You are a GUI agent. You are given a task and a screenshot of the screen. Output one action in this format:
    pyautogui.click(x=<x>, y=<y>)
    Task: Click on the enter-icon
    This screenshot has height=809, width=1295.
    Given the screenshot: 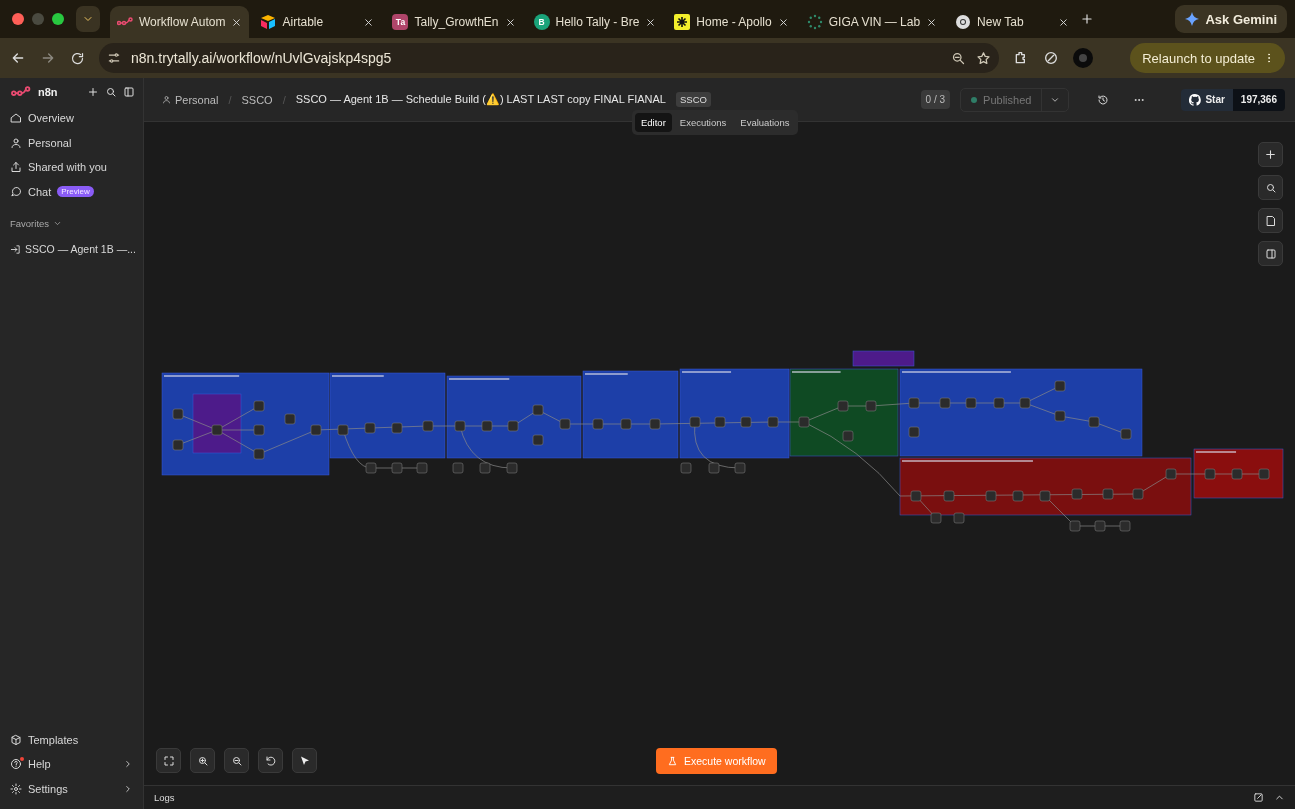 What is the action you would take?
    pyautogui.click(x=15, y=249)
    